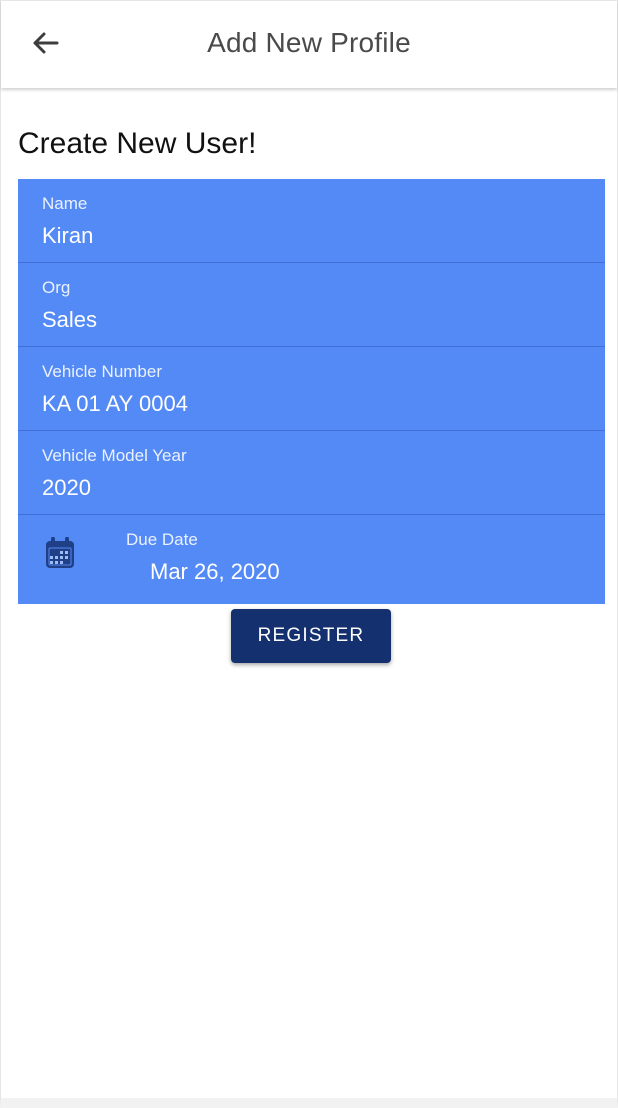 This screenshot has width=618, height=1108. What do you see at coordinates (311, 559) in the screenshot?
I see `due-date-field: Due Date Mar 26, 2020` at bounding box center [311, 559].